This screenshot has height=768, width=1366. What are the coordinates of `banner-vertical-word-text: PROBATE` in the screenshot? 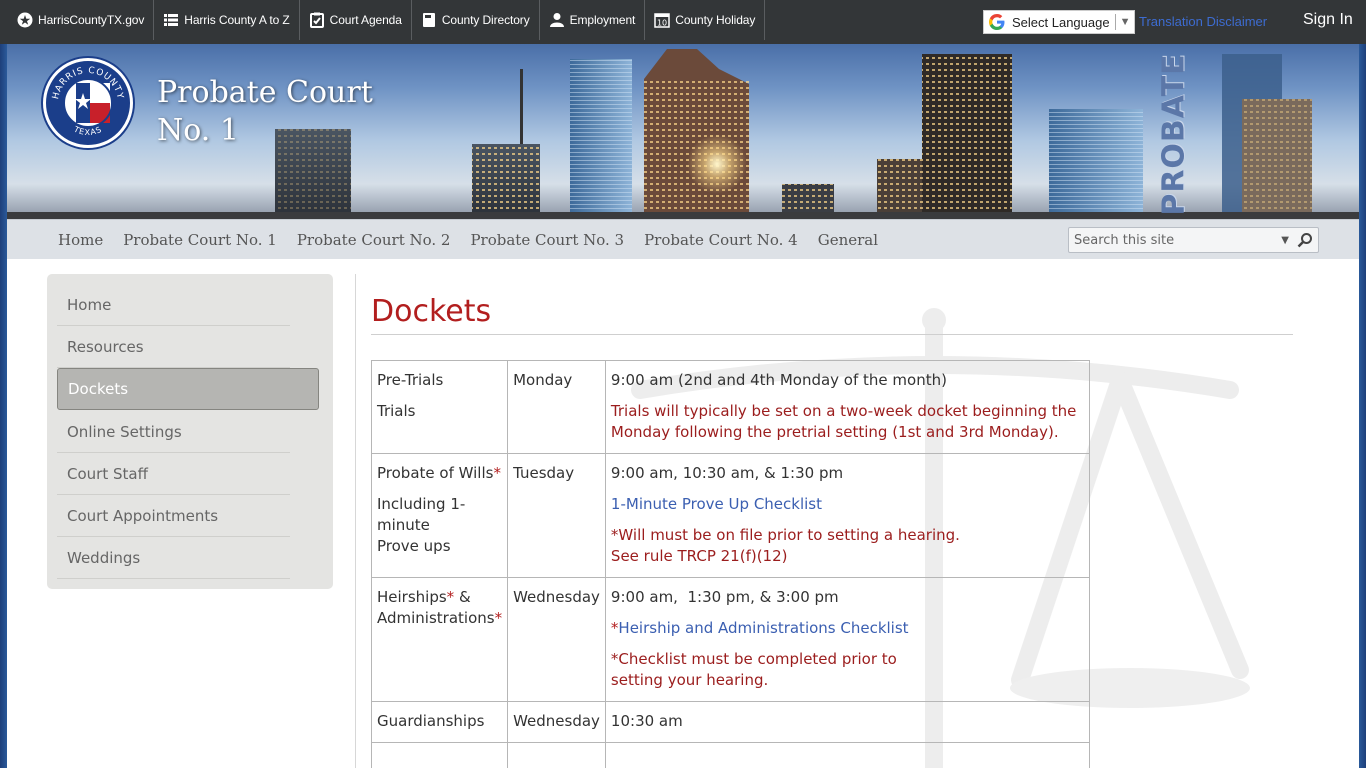 It's located at (1174, 134).